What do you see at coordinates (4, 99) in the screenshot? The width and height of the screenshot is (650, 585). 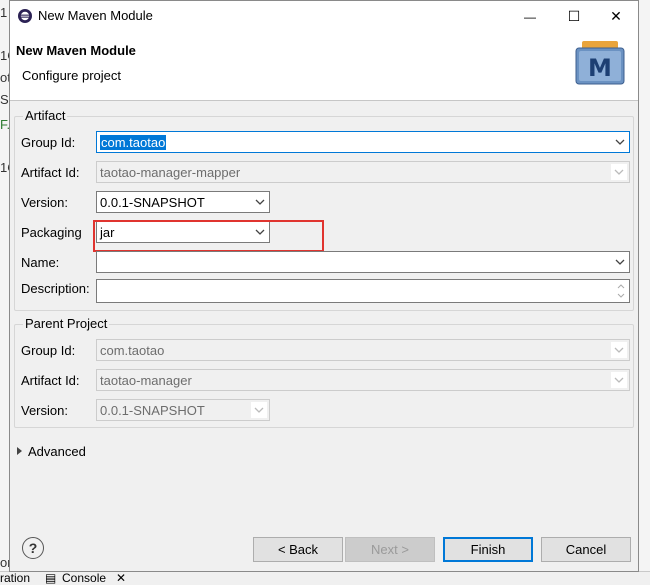 I see `bg-fragment: S` at bounding box center [4, 99].